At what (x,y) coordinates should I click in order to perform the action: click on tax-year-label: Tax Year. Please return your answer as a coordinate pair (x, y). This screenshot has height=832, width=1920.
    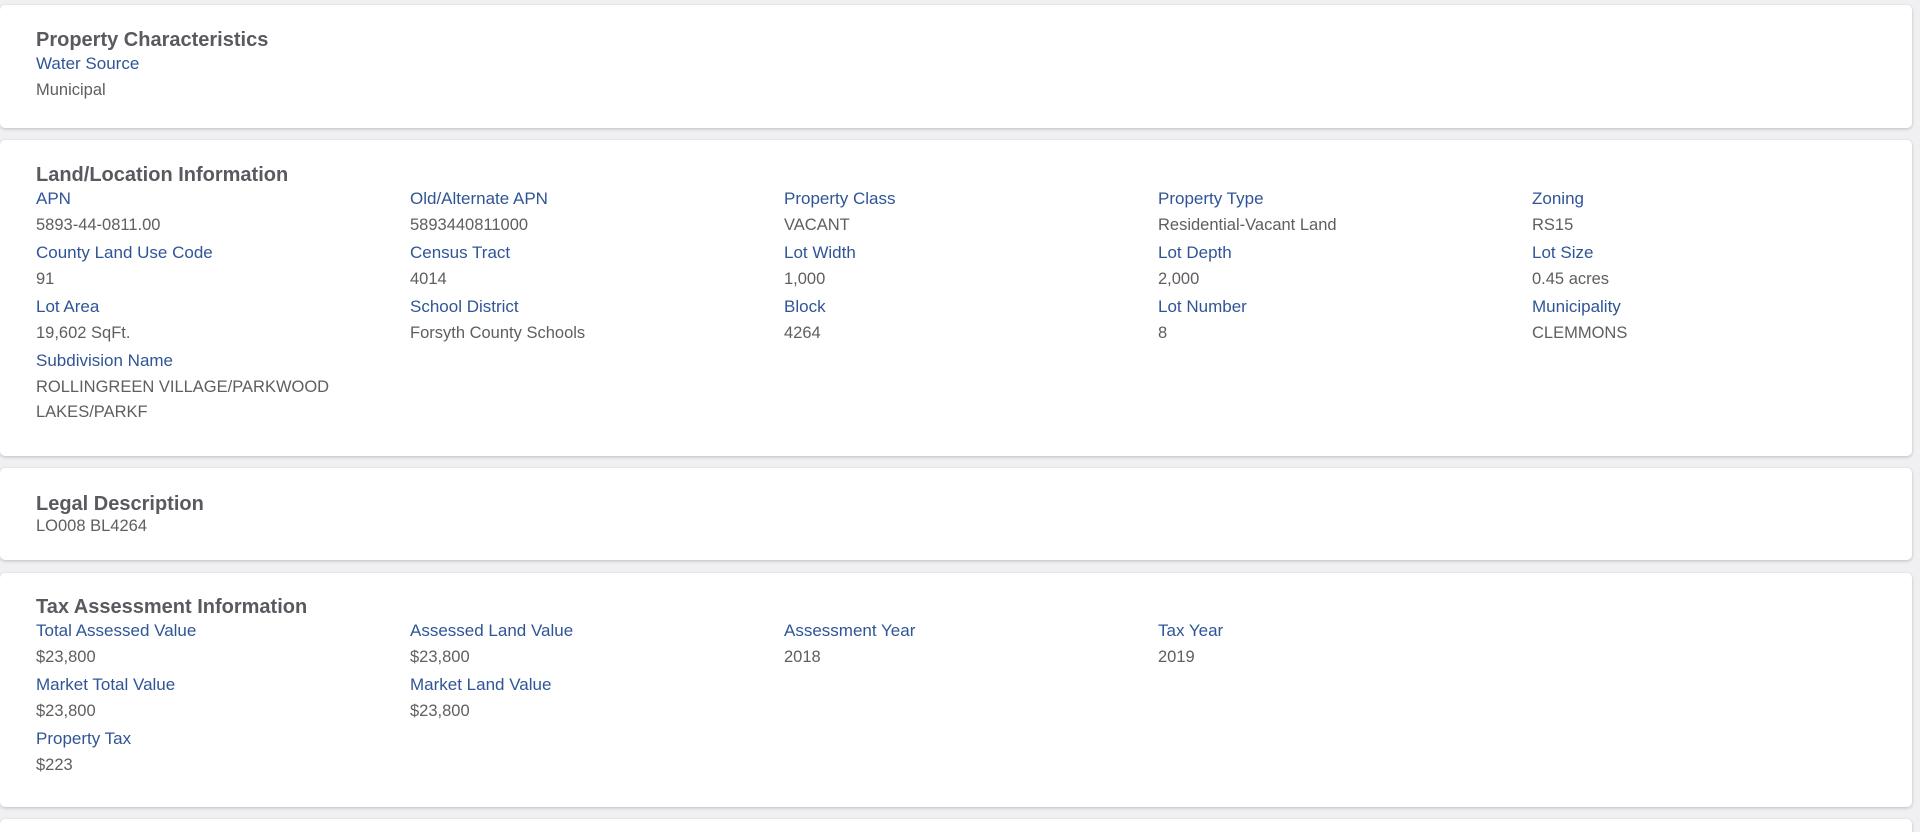
    Looking at the image, I should click on (1191, 630).